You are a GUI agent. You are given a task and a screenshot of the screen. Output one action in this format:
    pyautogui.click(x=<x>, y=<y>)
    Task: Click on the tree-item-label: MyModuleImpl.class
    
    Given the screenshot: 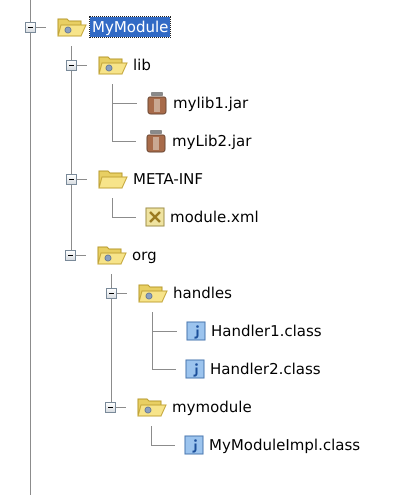 What is the action you would take?
    pyautogui.click(x=284, y=445)
    